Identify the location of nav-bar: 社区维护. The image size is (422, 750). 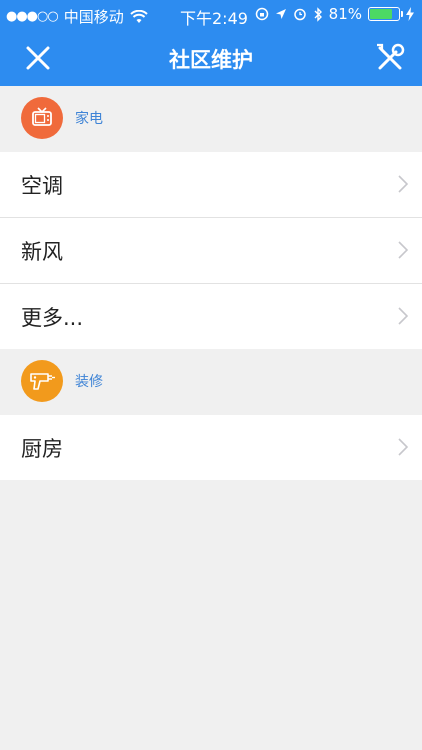
(211, 58).